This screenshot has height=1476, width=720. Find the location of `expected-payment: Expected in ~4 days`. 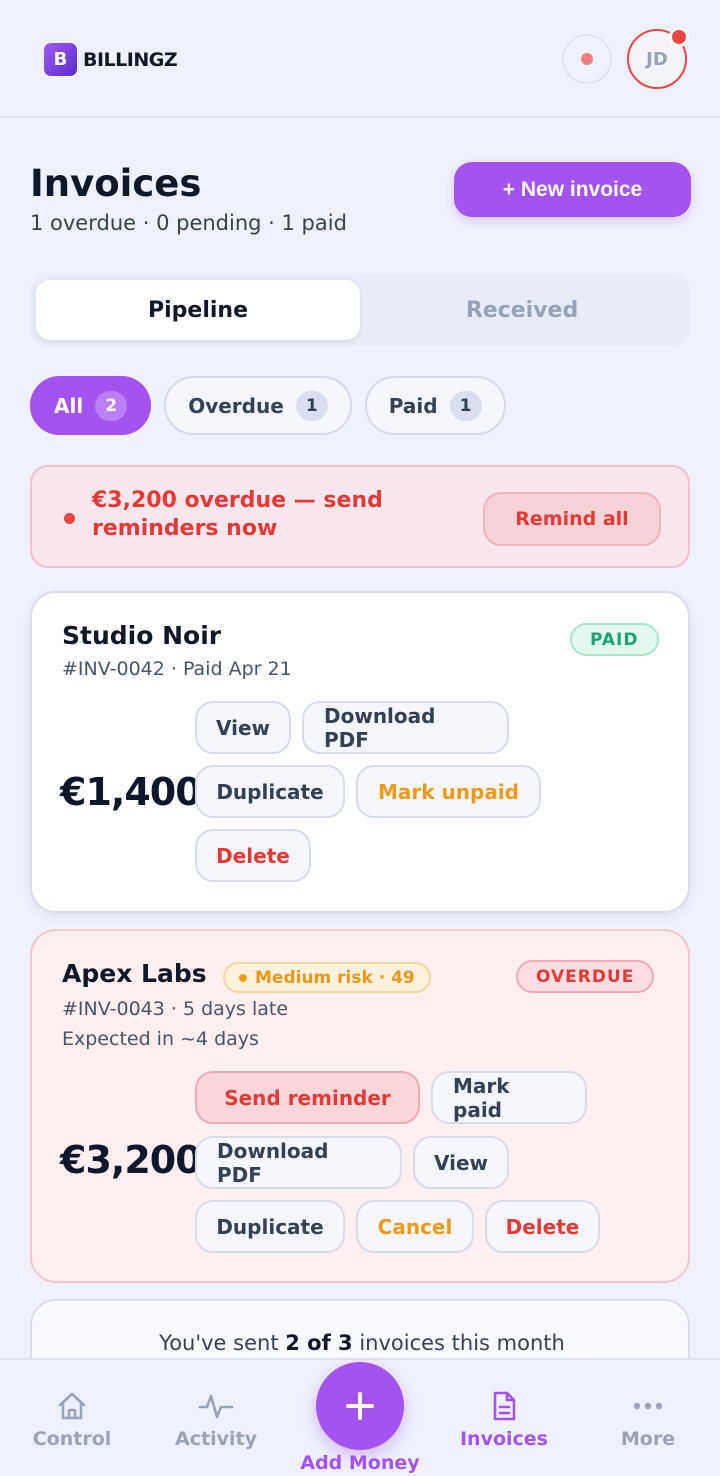

expected-payment: Expected in ~4 days is located at coordinates (160, 1039).